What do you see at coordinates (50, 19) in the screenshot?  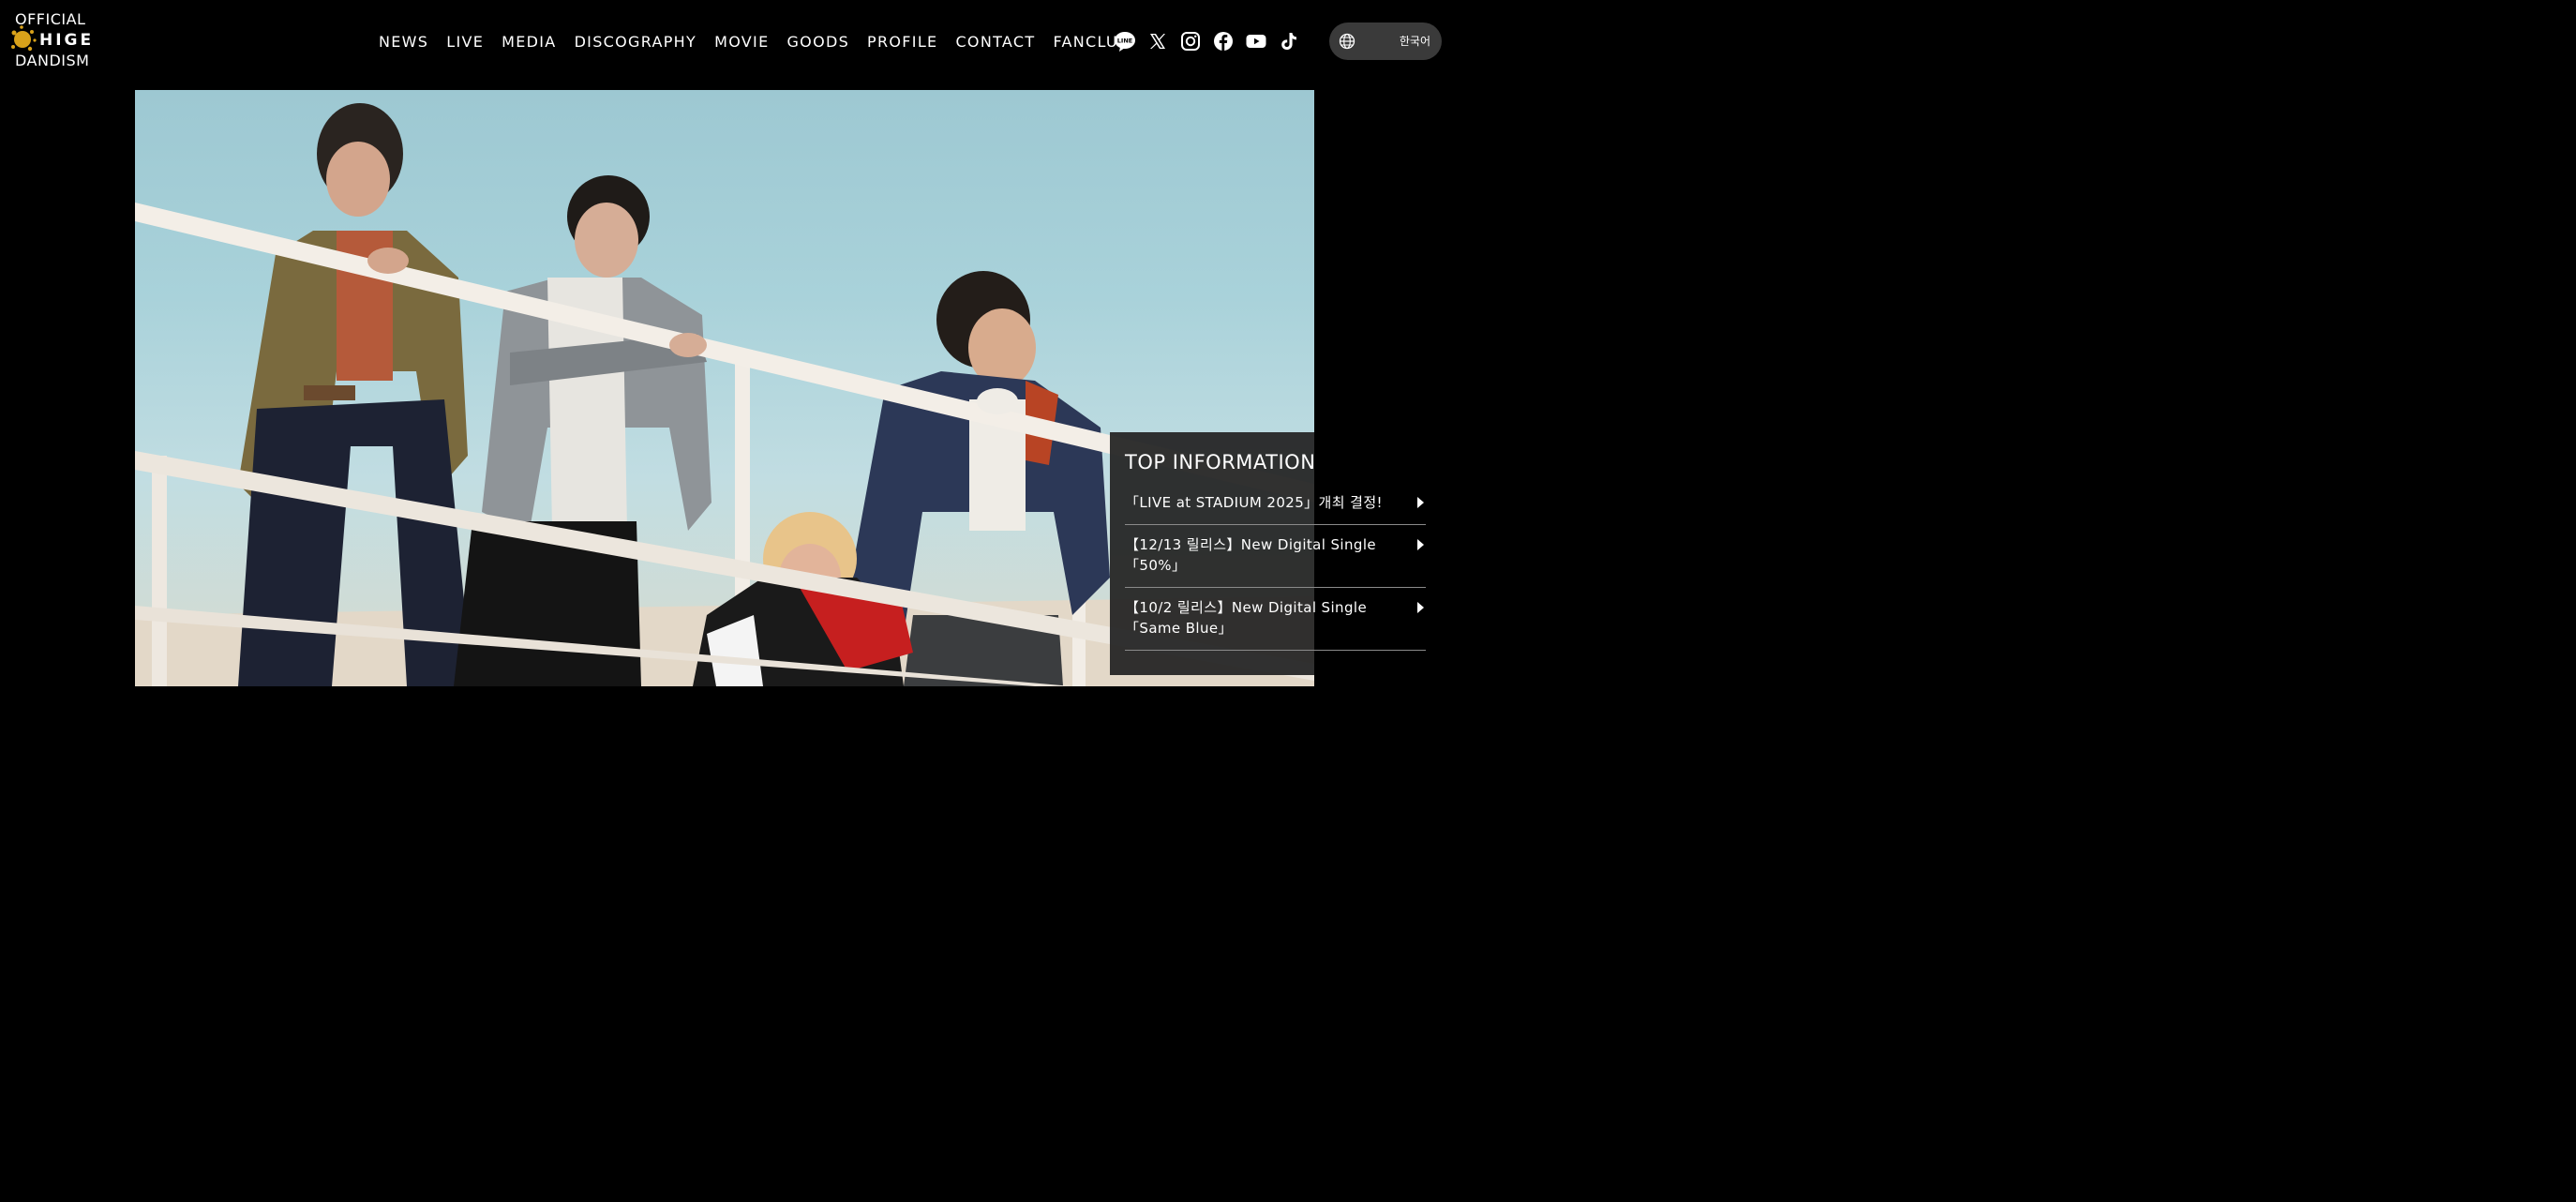 I see `logo-line-official: OFFICIAL` at bounding box center [50, 19].